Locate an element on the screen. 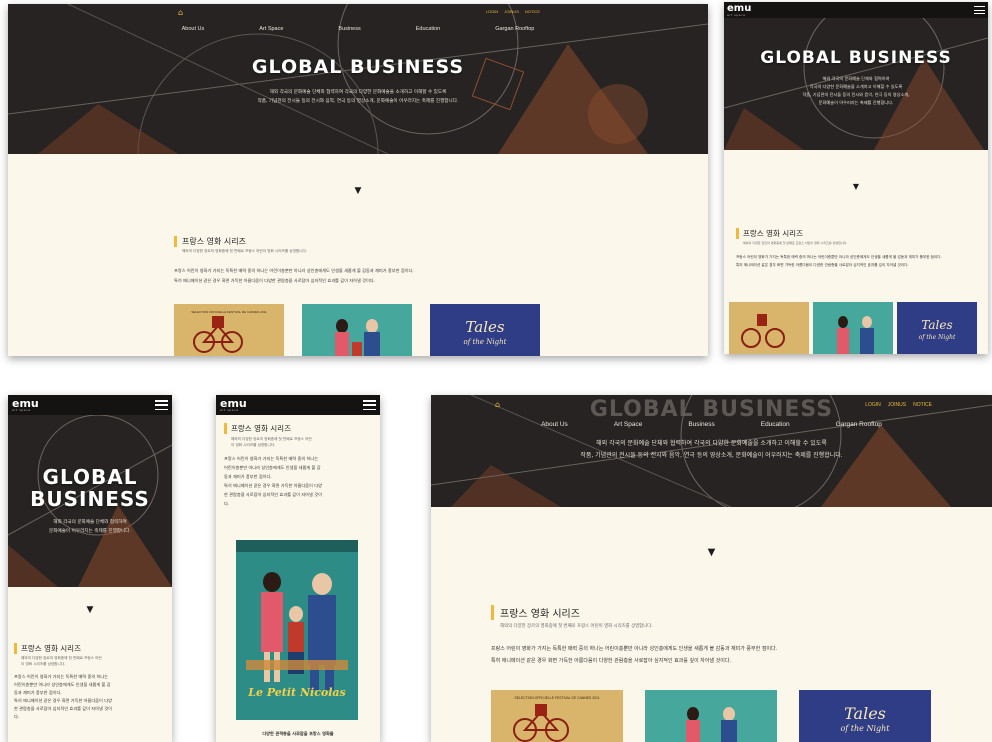  poster-petit-nicolas: Le Petit Nicolas is located at coordinates (297, 630).